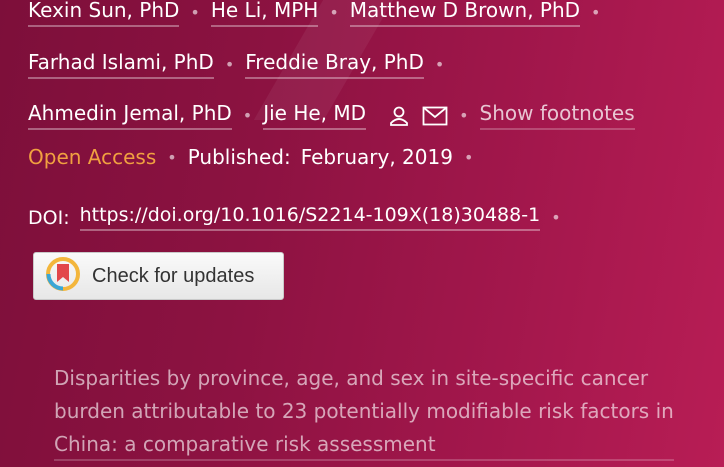 The height and width of the screenshot is (467, 724). Describe the element at coordinates (92, 157) in the screenshot. I see `open-access-label: Open Access` at that location.